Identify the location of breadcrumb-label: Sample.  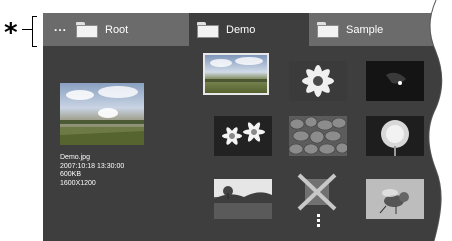
(365, 29).